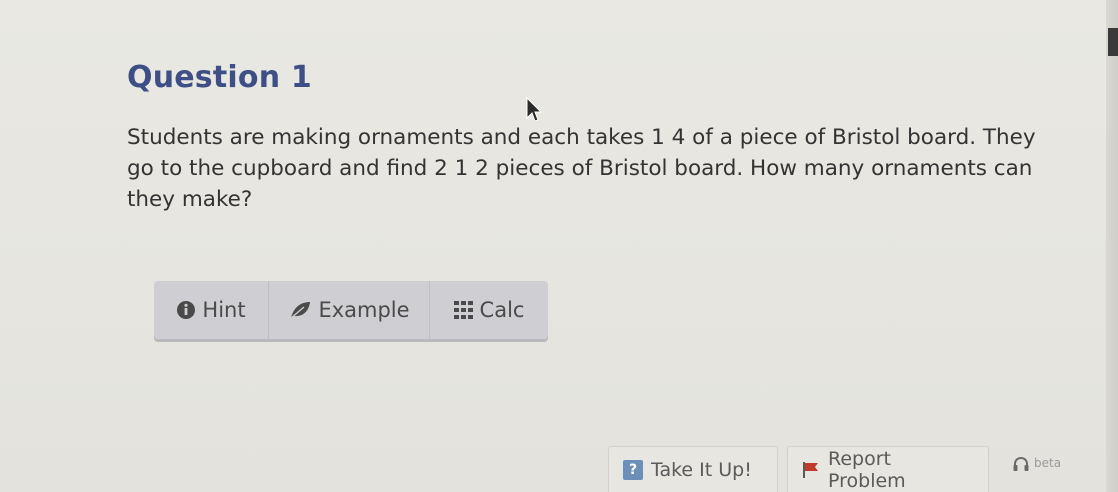 The image size is (1118, 492). What do you see at coordinates (1112, 246) in the screenshot?
I see `scrollbar-track` at bounding box center [1112, 246].